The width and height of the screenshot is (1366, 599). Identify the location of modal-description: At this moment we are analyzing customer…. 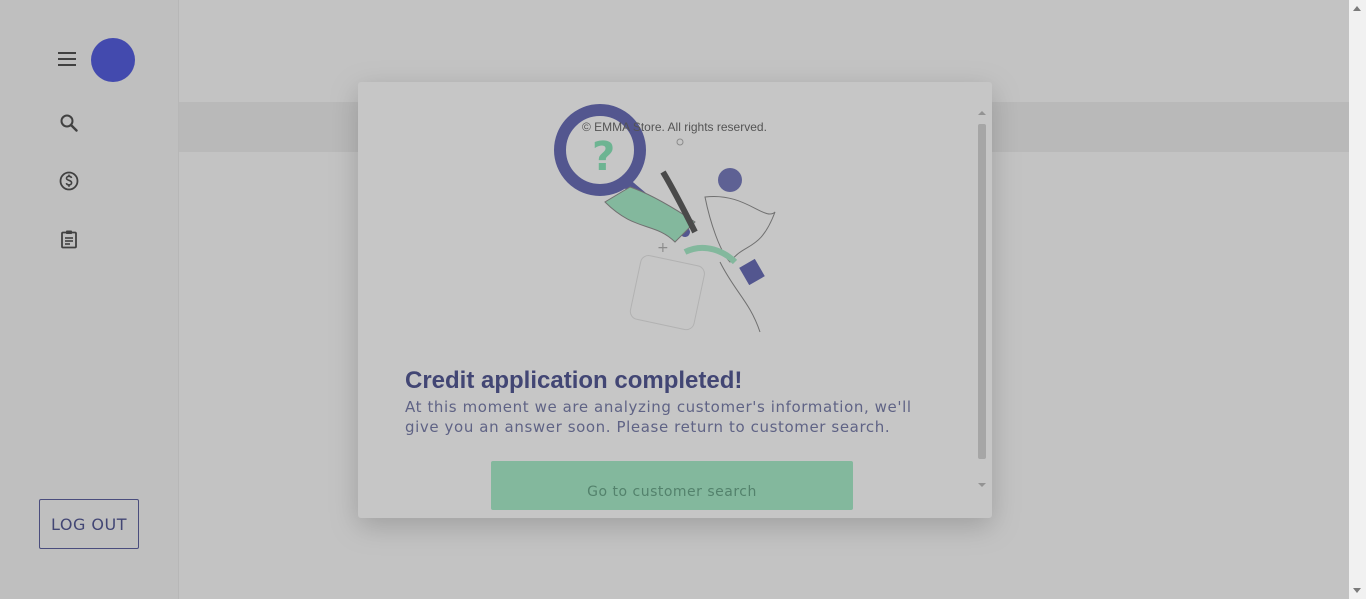
(658, 417).